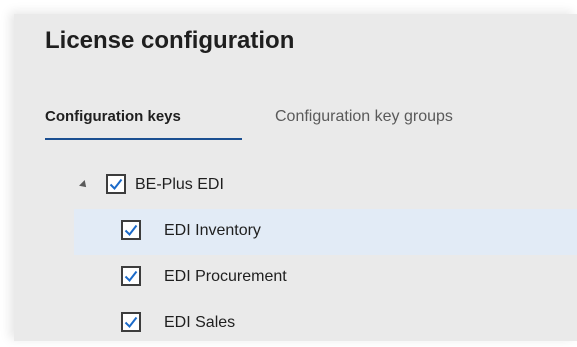 This screenshot has width=577, height=347. Describe the element at coordinates (325, 324) in the screenshot. I see `tree-node-edi-sales: EDI Sales` at that location.